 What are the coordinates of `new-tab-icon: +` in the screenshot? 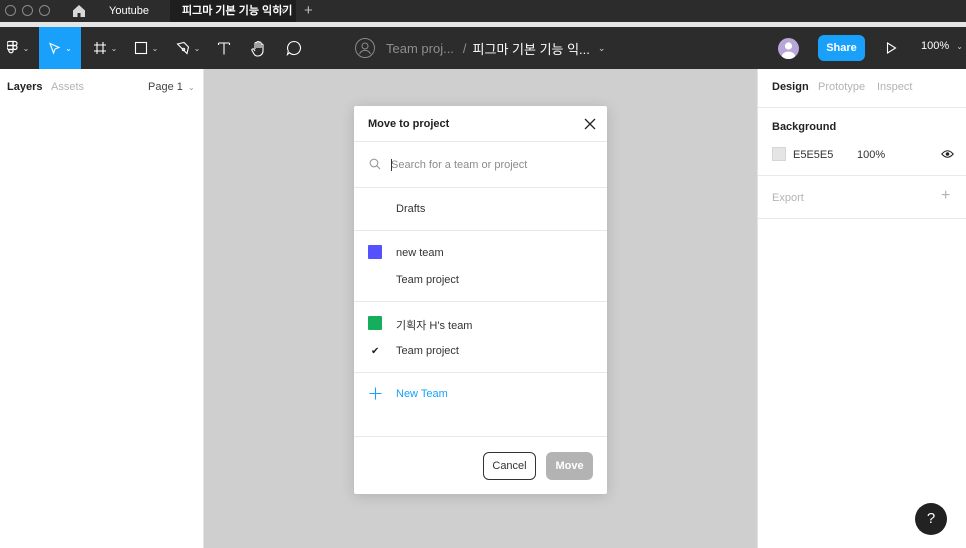 It's located at (308, 11).